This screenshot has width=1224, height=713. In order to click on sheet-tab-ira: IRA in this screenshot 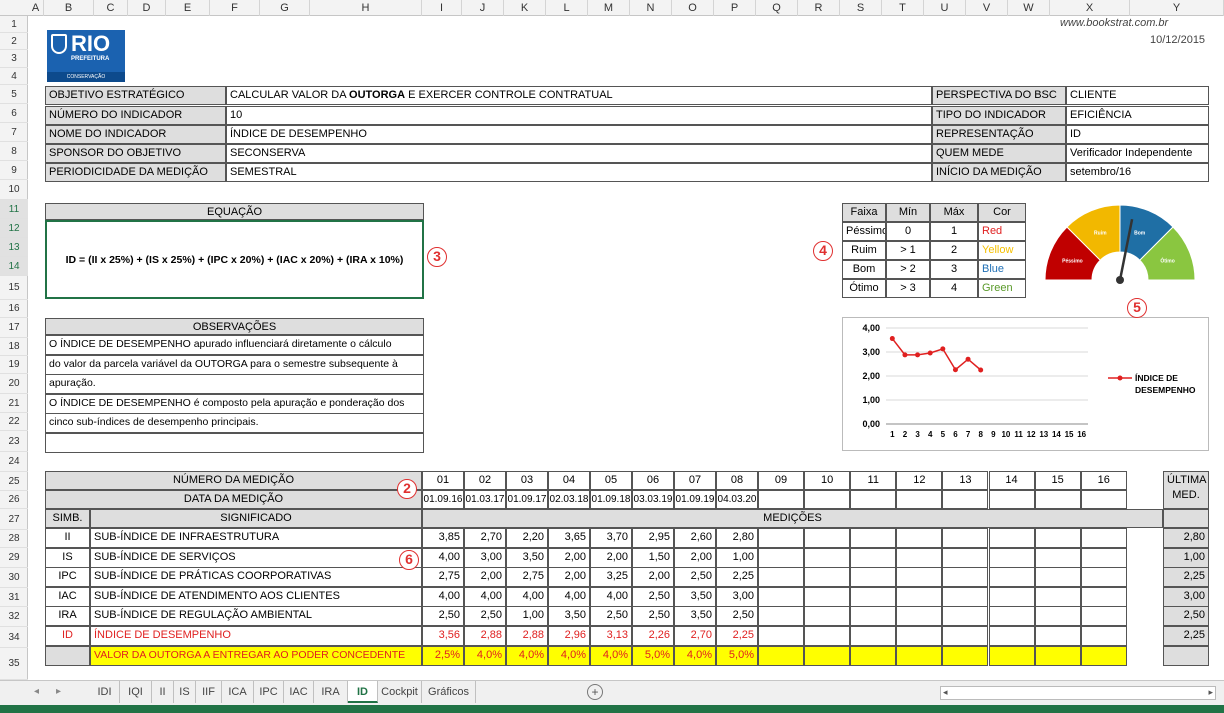, I will do `click(331, 692)`.